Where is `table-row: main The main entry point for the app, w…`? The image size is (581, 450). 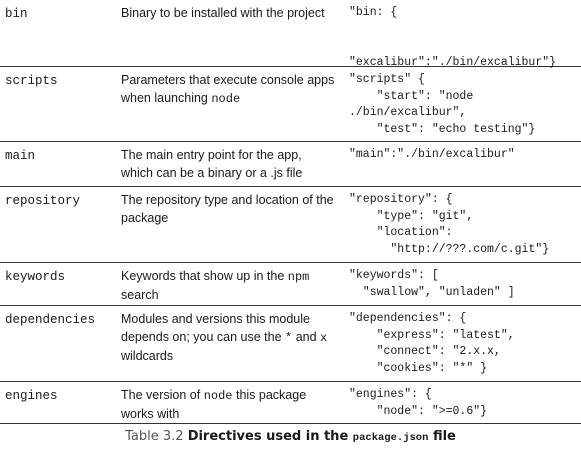
table-row: main The main entry point for the app, w… is located at coordinates (290, 164).